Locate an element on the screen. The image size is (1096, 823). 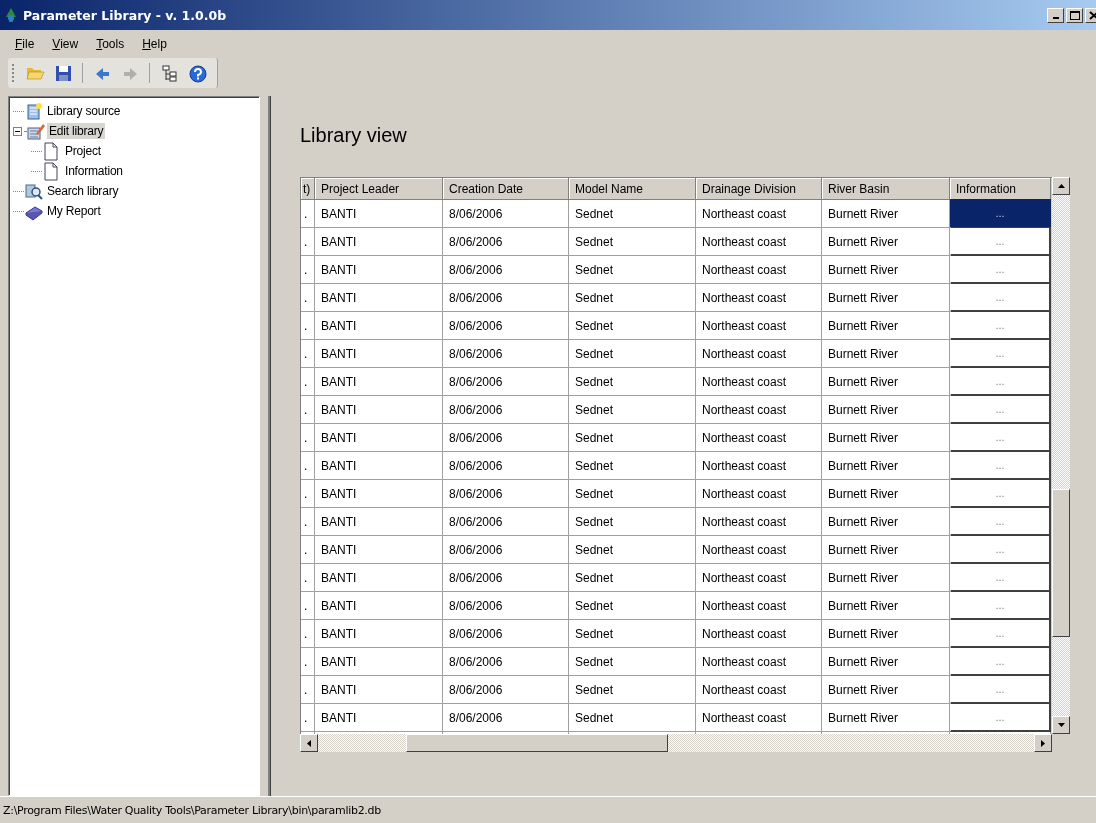
tree-item: Information is located at coordinates (94, 171).